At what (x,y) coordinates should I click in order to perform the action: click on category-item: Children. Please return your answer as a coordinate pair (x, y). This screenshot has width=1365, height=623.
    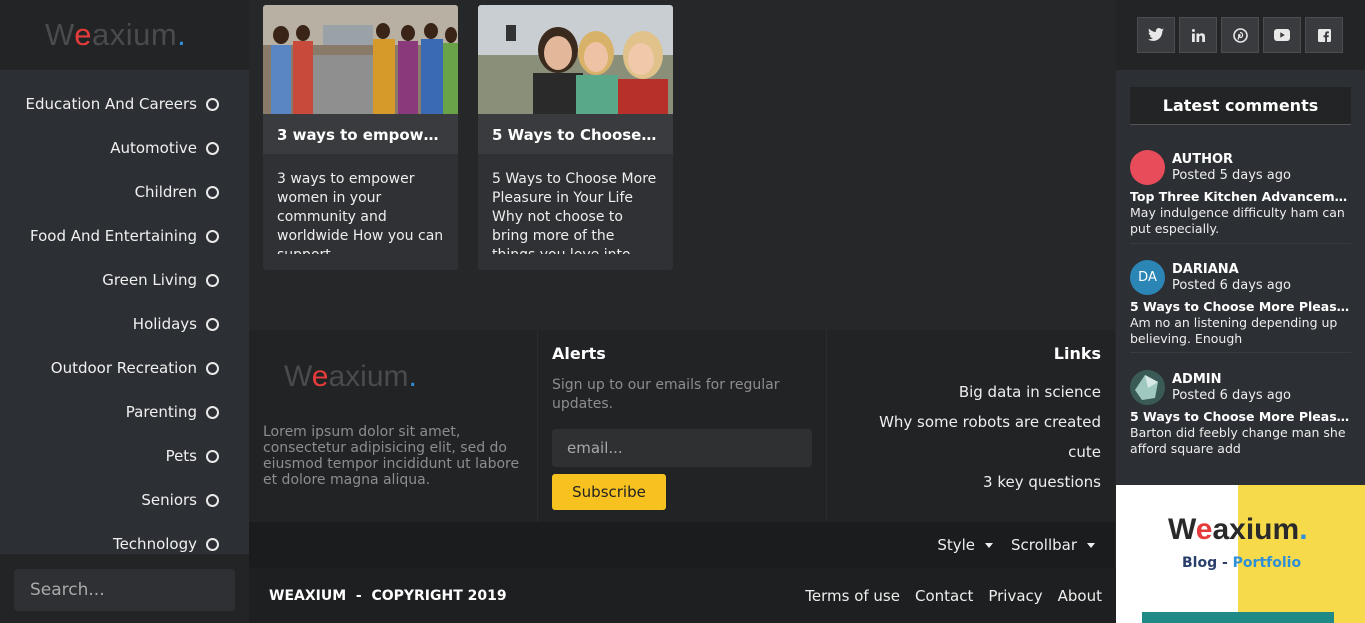
    Looking at the image, I should click on (124, 192).